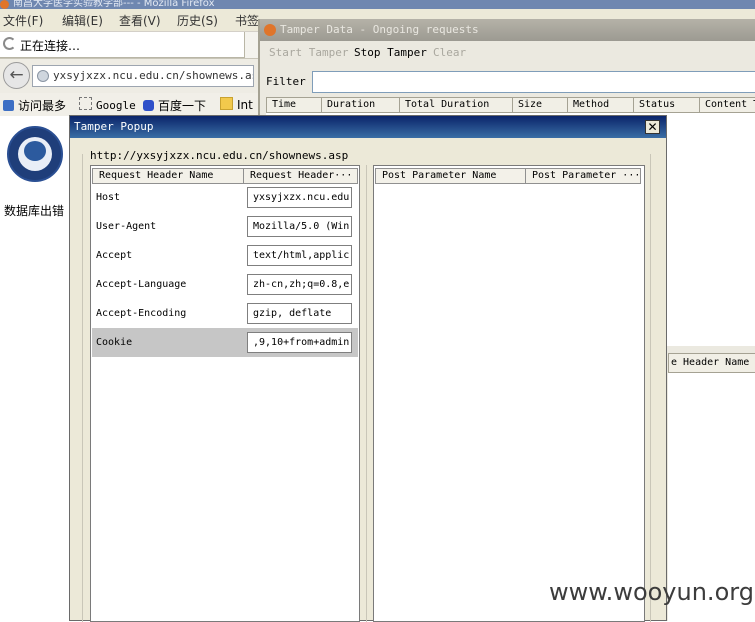  What do you see at coordinates (35, 154) in the screenshot?
I see `university-logo` at bounding box center [35, 154].